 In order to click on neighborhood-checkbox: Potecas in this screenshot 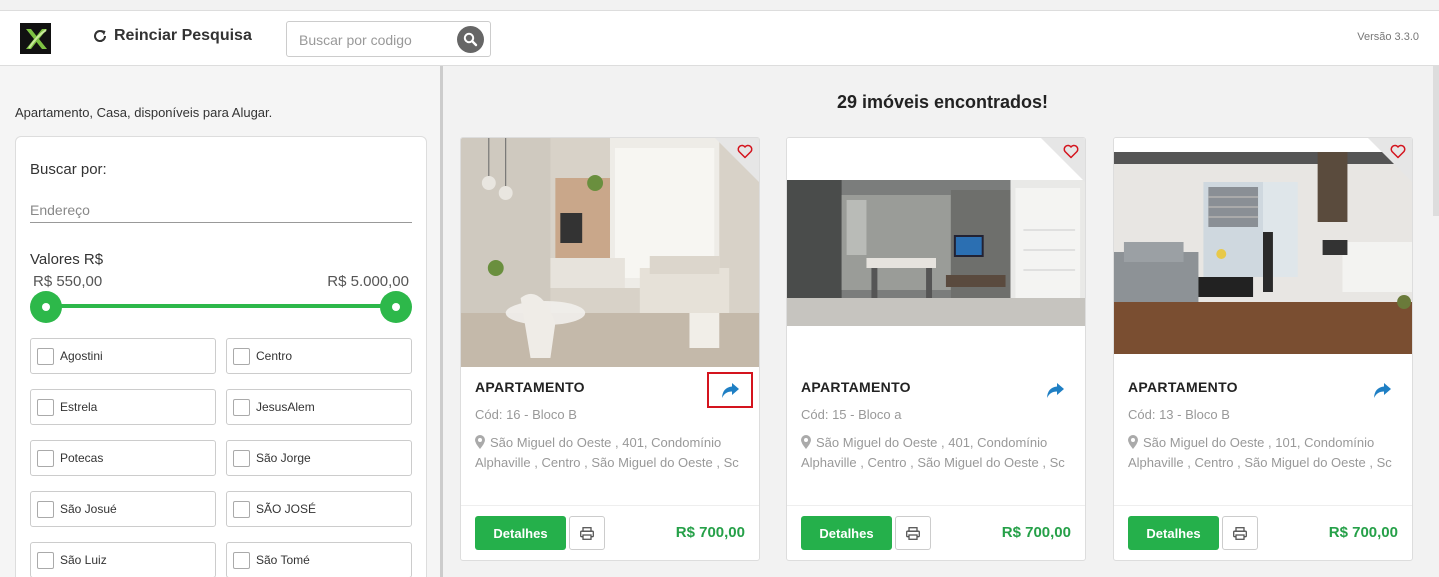, I will do `click(123, 458)`.